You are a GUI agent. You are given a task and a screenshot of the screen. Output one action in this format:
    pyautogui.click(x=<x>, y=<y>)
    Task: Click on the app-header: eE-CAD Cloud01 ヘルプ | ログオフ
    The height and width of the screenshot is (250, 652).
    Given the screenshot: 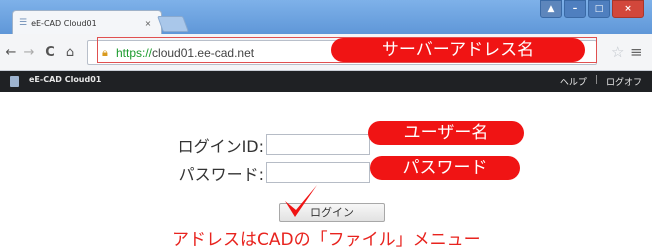 What is the action you would take?
    pyautogui.click(x=326, y=81)
    